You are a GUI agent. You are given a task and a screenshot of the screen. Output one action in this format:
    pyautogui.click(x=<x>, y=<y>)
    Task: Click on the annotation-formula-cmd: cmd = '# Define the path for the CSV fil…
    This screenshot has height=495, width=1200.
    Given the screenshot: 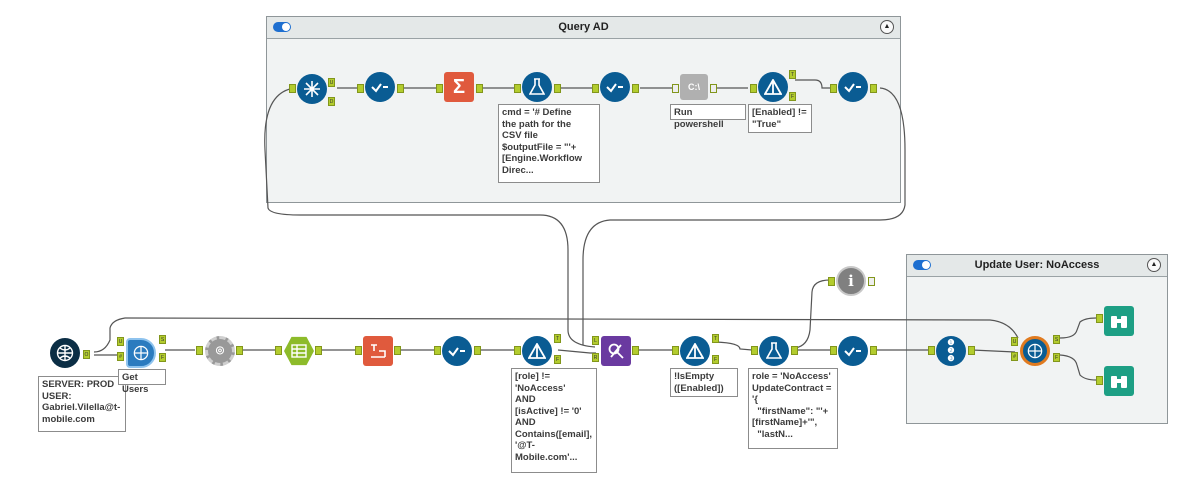 What is the action you would take?
    pyautogui.click(x=549, y=143)
    